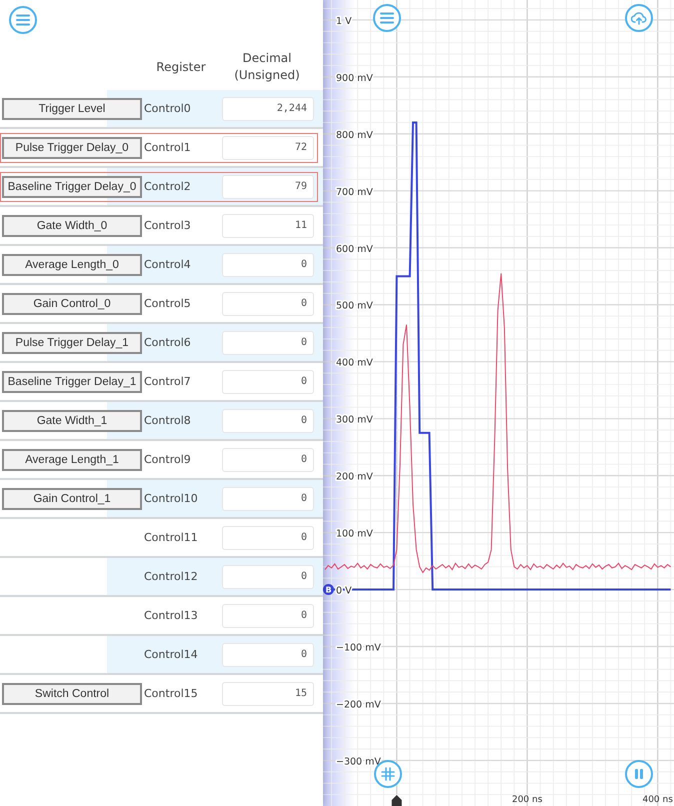 The image size is (674, 806). What do you see at coordinates (657, 800) in the screenshot?
I see `x-tick-label: 400 ns` at bounding box center [657, 800].